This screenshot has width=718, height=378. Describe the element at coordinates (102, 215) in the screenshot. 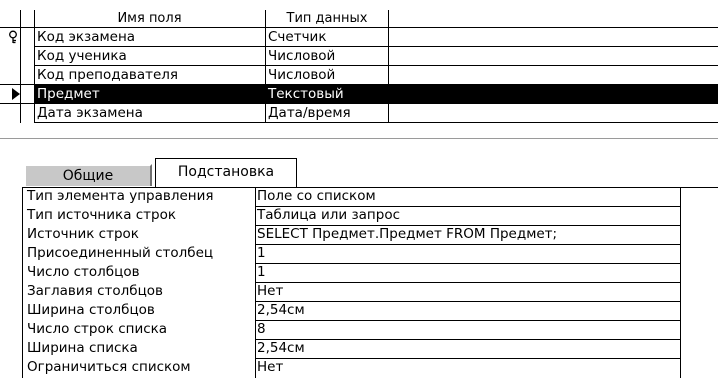

I see `property-label: Тип источника строк` at that location.